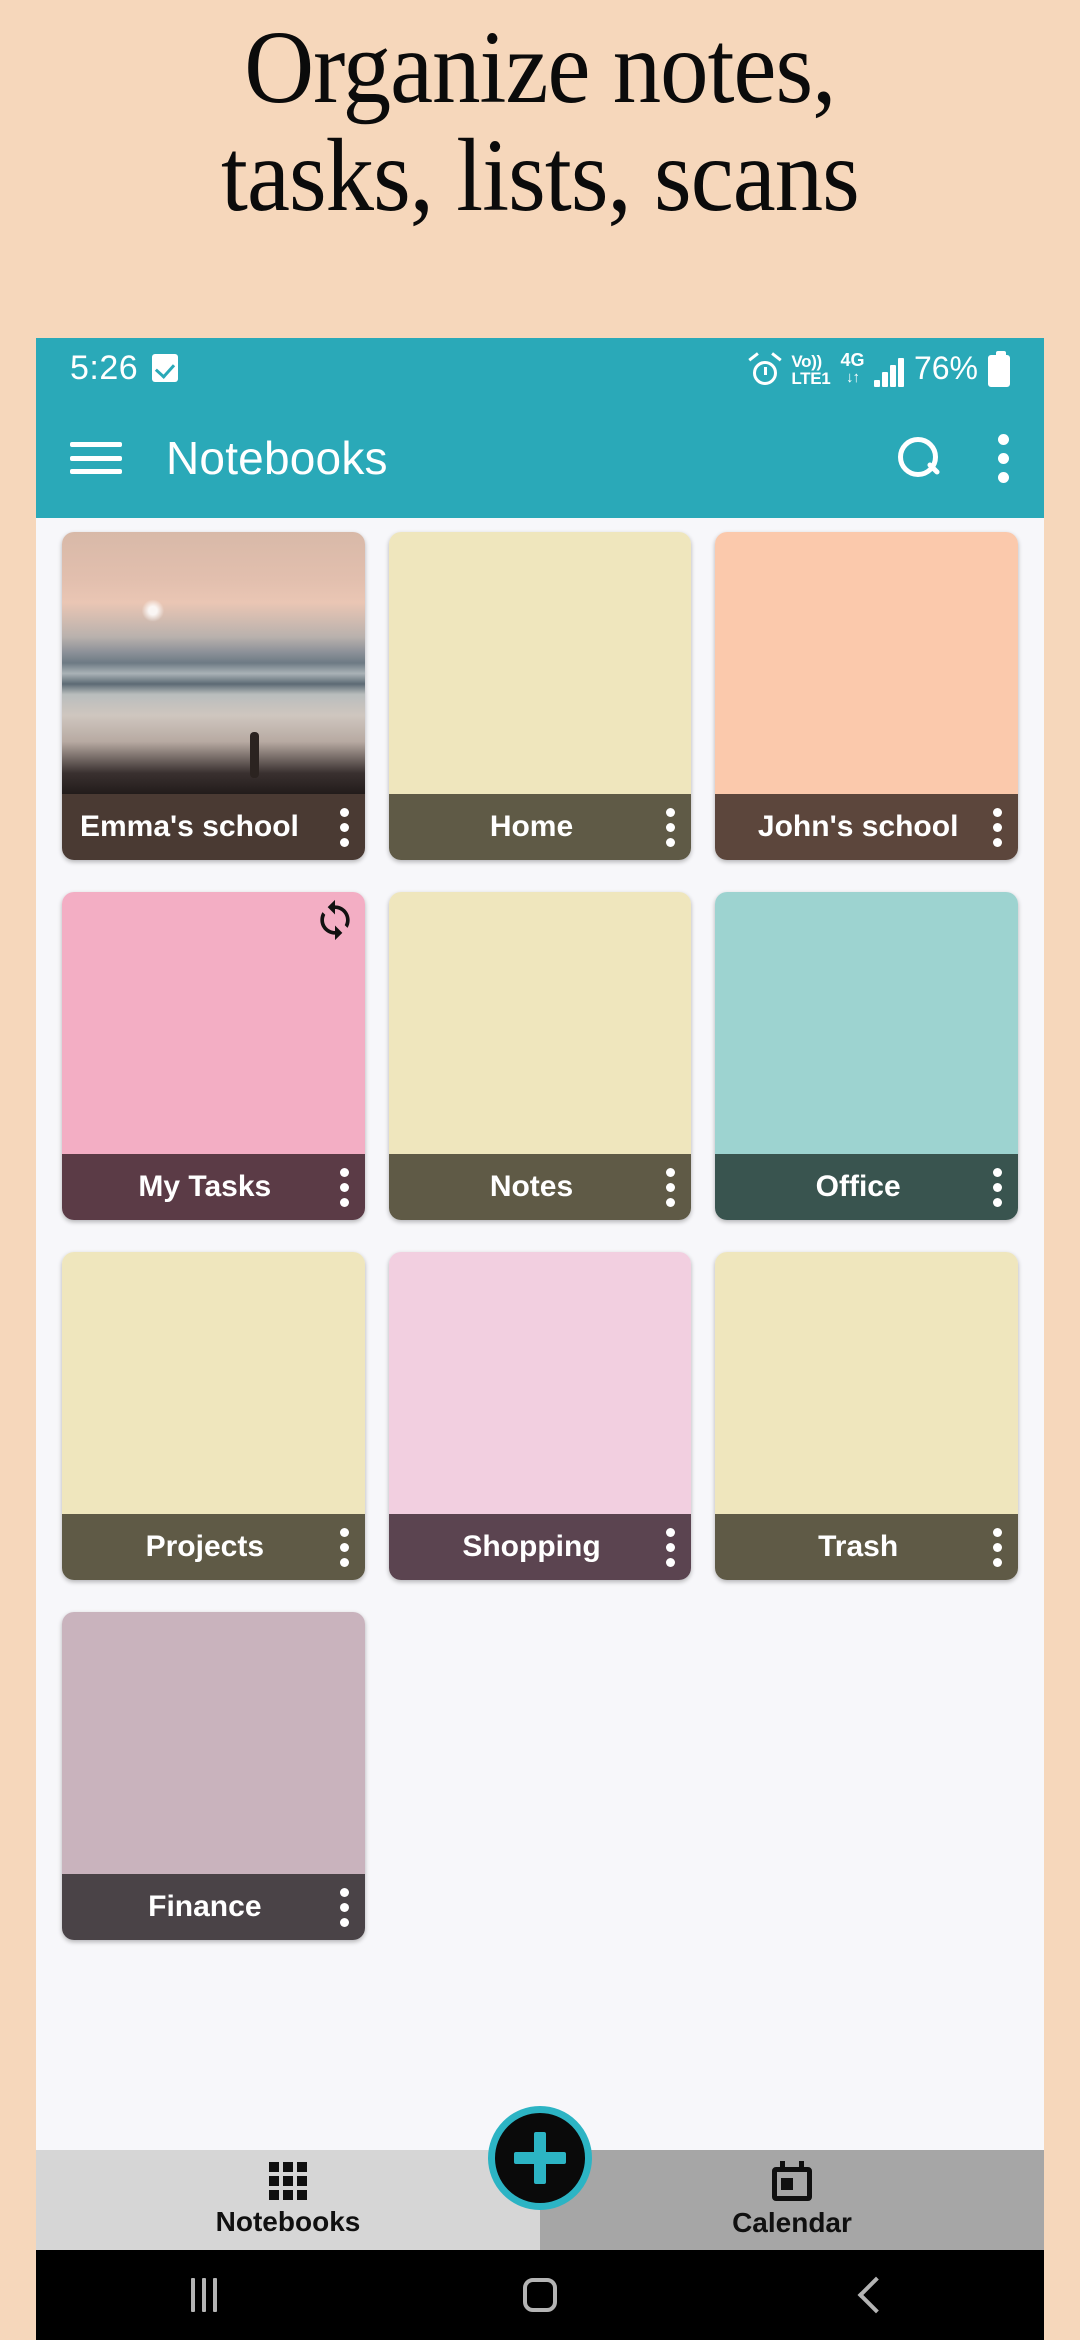 The width and height of the screenshot is (1080, 2340). I want to click on battery-percent: 76%, so click(945, 367).